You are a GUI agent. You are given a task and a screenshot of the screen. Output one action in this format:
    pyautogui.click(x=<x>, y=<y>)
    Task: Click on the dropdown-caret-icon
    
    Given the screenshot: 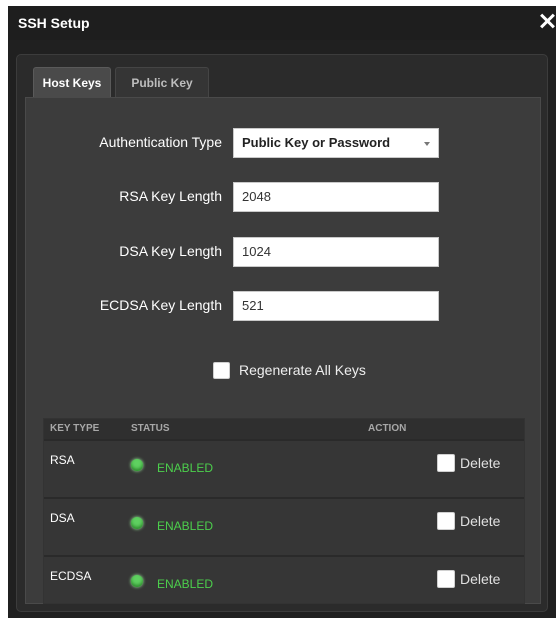 What is the action you would take?
    pyautogui.click(x=427, y=144)
    